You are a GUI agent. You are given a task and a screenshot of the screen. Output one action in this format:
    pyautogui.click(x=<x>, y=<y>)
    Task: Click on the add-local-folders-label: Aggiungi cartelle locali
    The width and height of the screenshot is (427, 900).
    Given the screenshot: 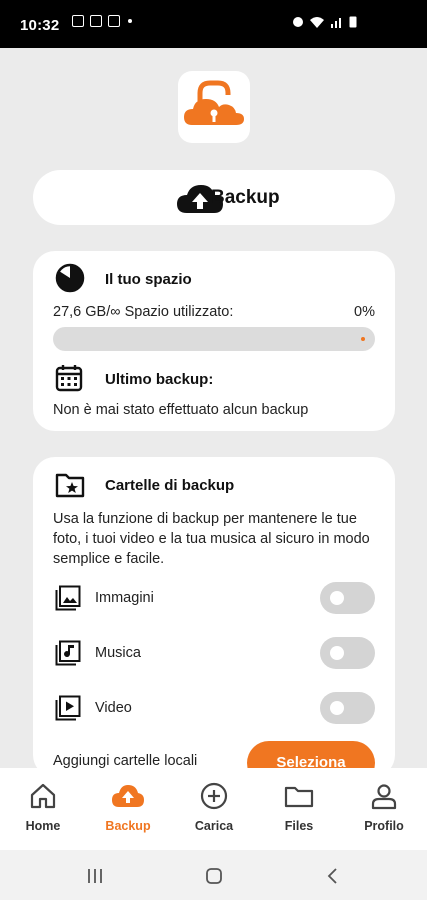 What is the action you would take?
    pyautogui.click(x=125, y=761)
    